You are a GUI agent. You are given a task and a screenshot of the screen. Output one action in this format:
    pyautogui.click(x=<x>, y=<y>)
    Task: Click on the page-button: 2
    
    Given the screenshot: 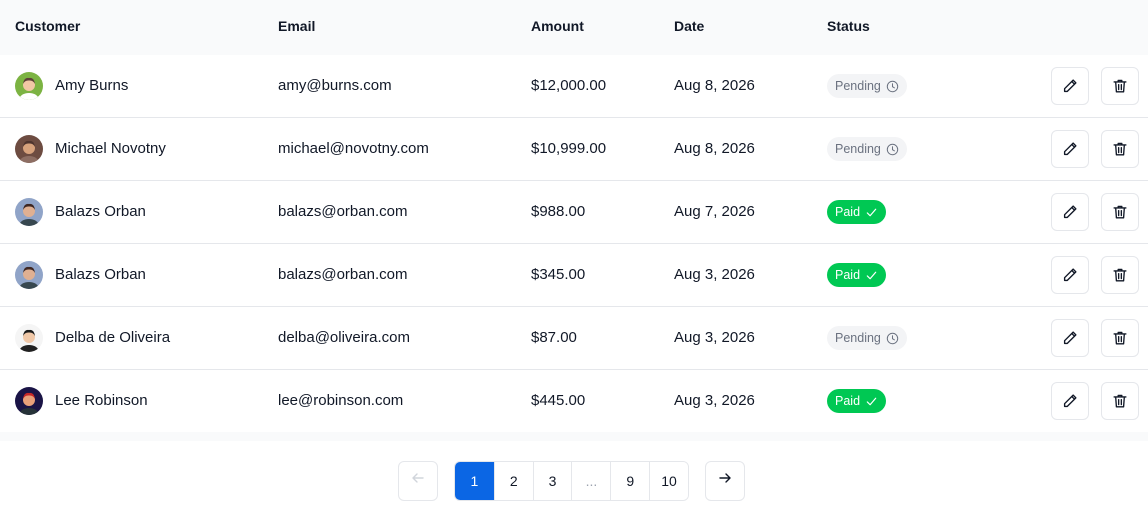 What is the action you would take?
    pyautogui.click(x=513, y=481)
    